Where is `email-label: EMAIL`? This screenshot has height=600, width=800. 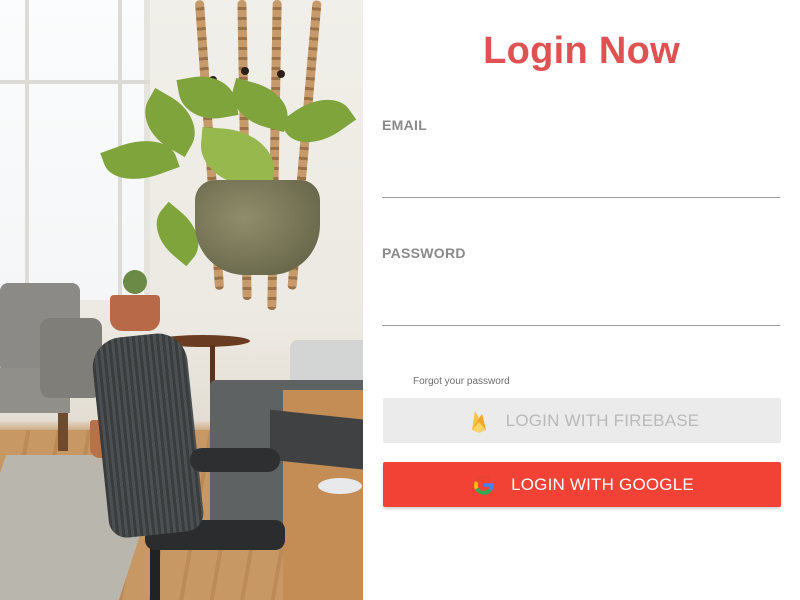
email-label: EMAIL is located at coordinates (405, 125).